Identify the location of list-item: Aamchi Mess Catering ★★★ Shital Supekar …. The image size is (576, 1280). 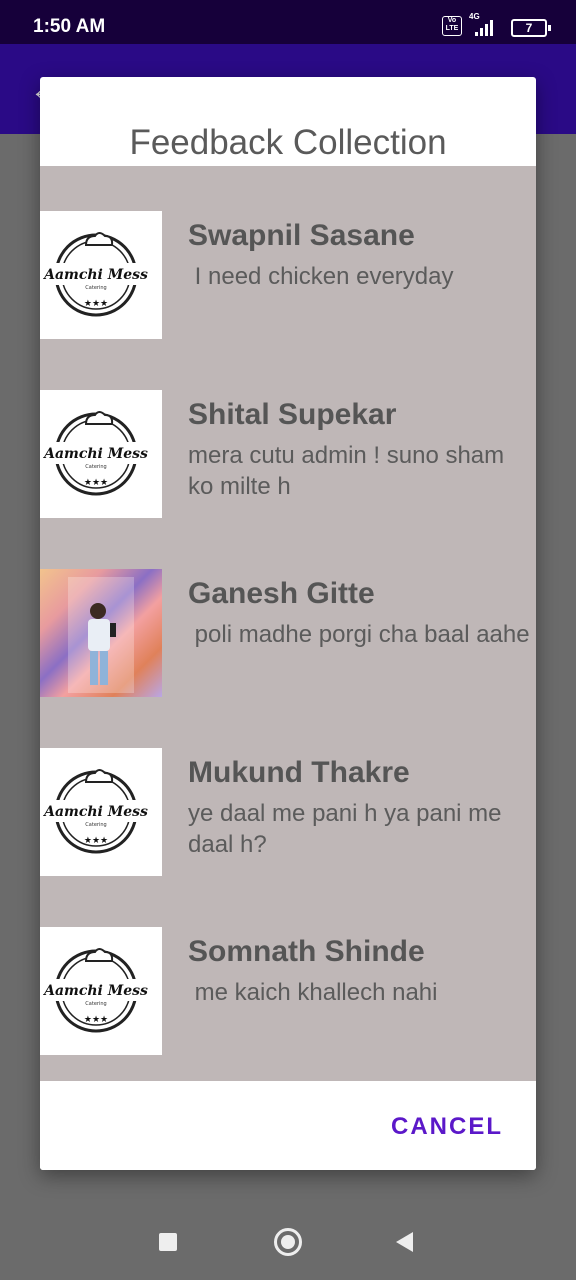
(288, 455).